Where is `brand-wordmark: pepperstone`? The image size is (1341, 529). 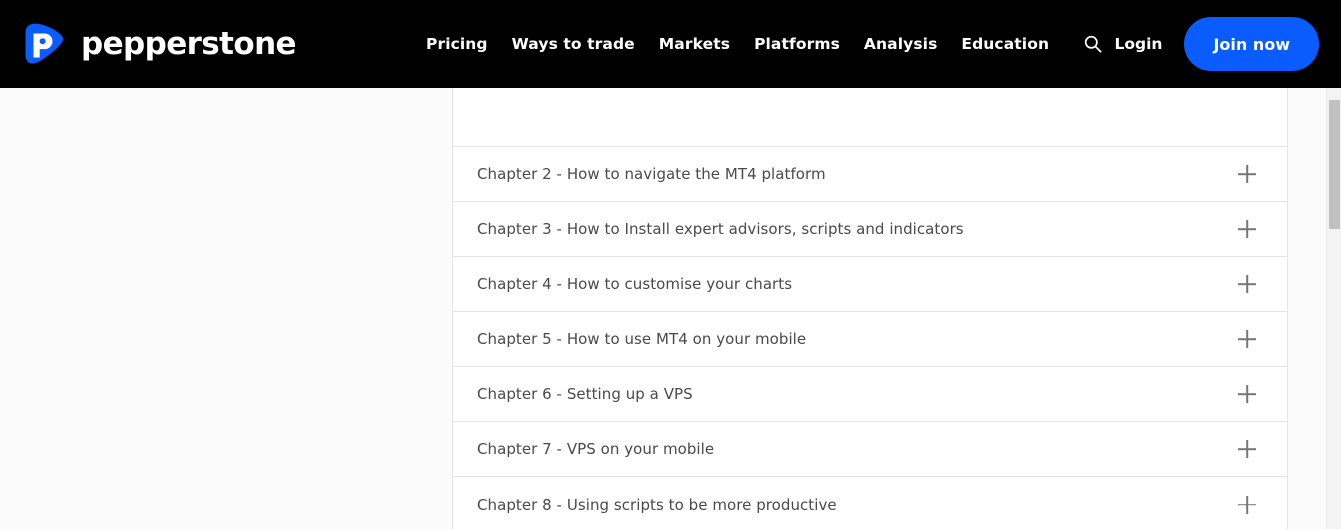
brand-wordmark: pepperstone is located at coordinates (189, 43).